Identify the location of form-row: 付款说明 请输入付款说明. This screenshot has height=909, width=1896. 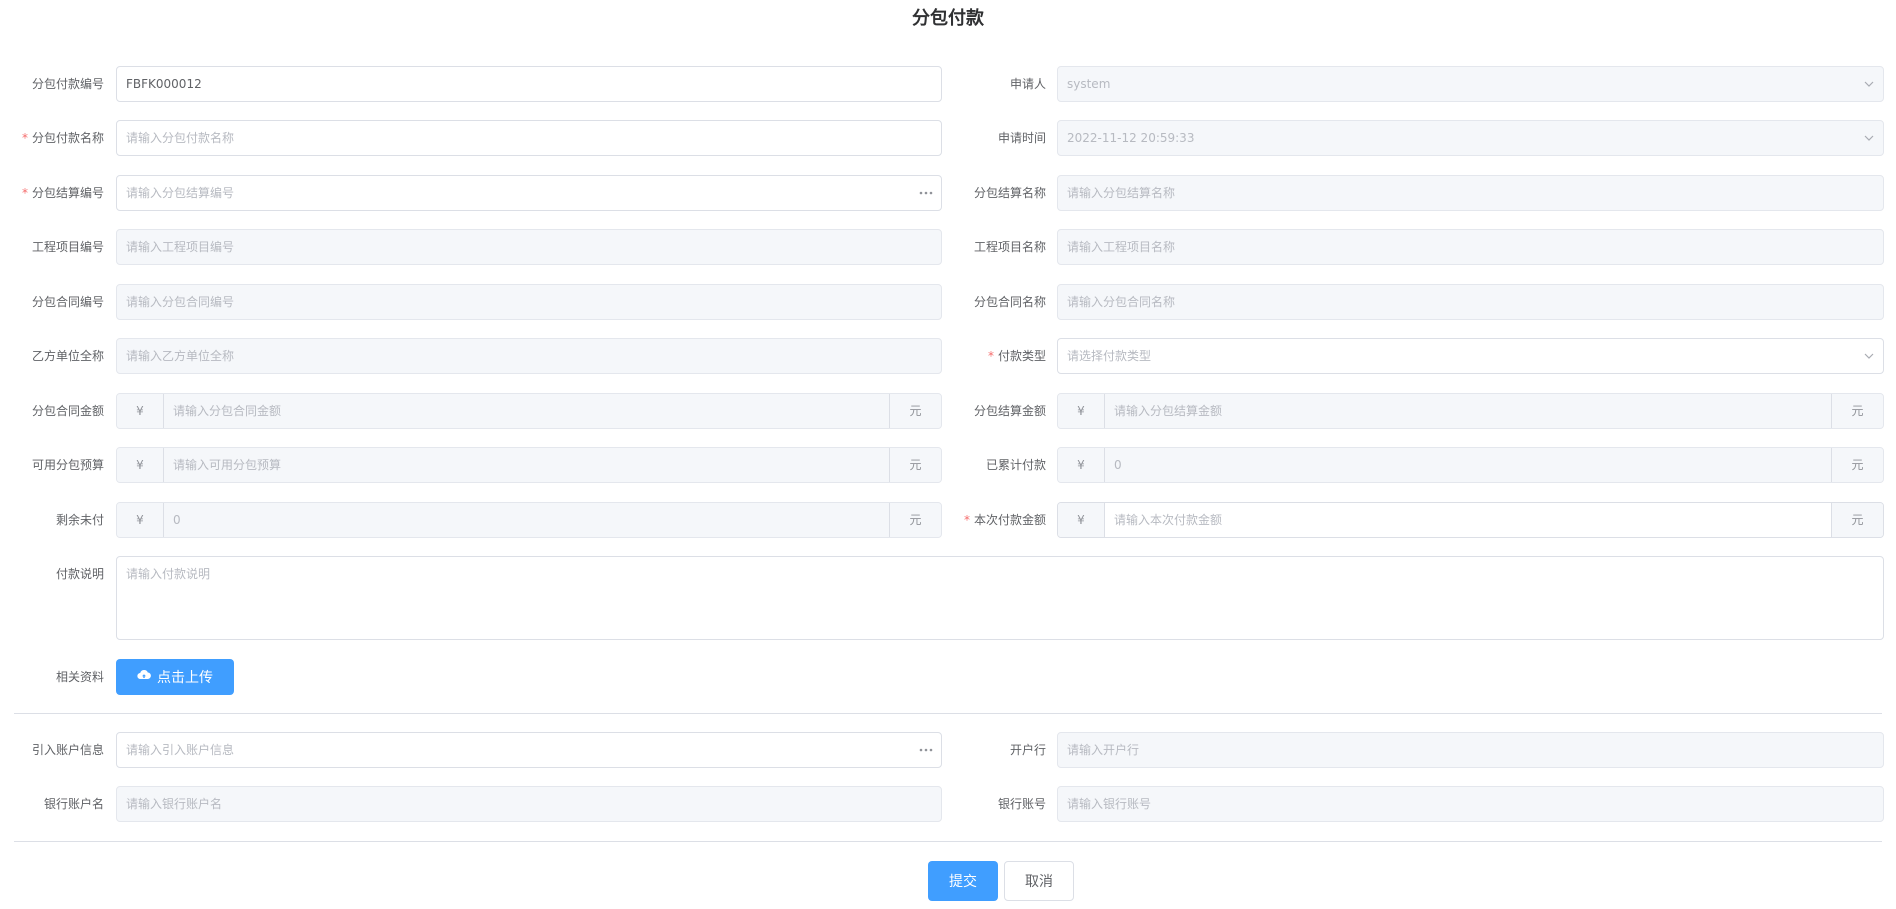
(948, 598).